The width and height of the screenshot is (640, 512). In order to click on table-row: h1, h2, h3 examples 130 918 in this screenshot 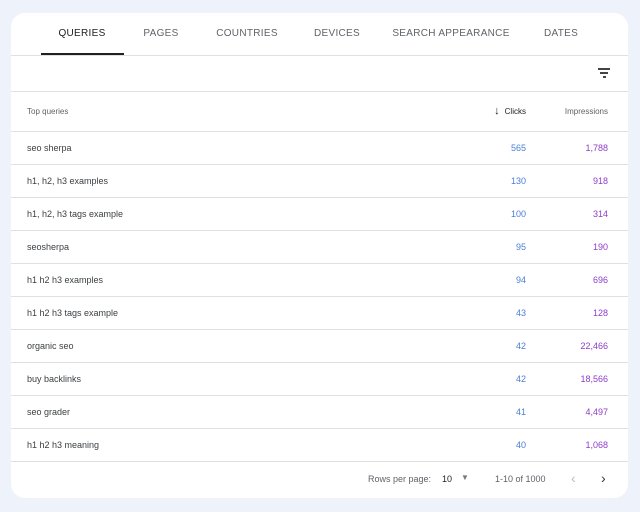, I will do `click(319, 181)`.